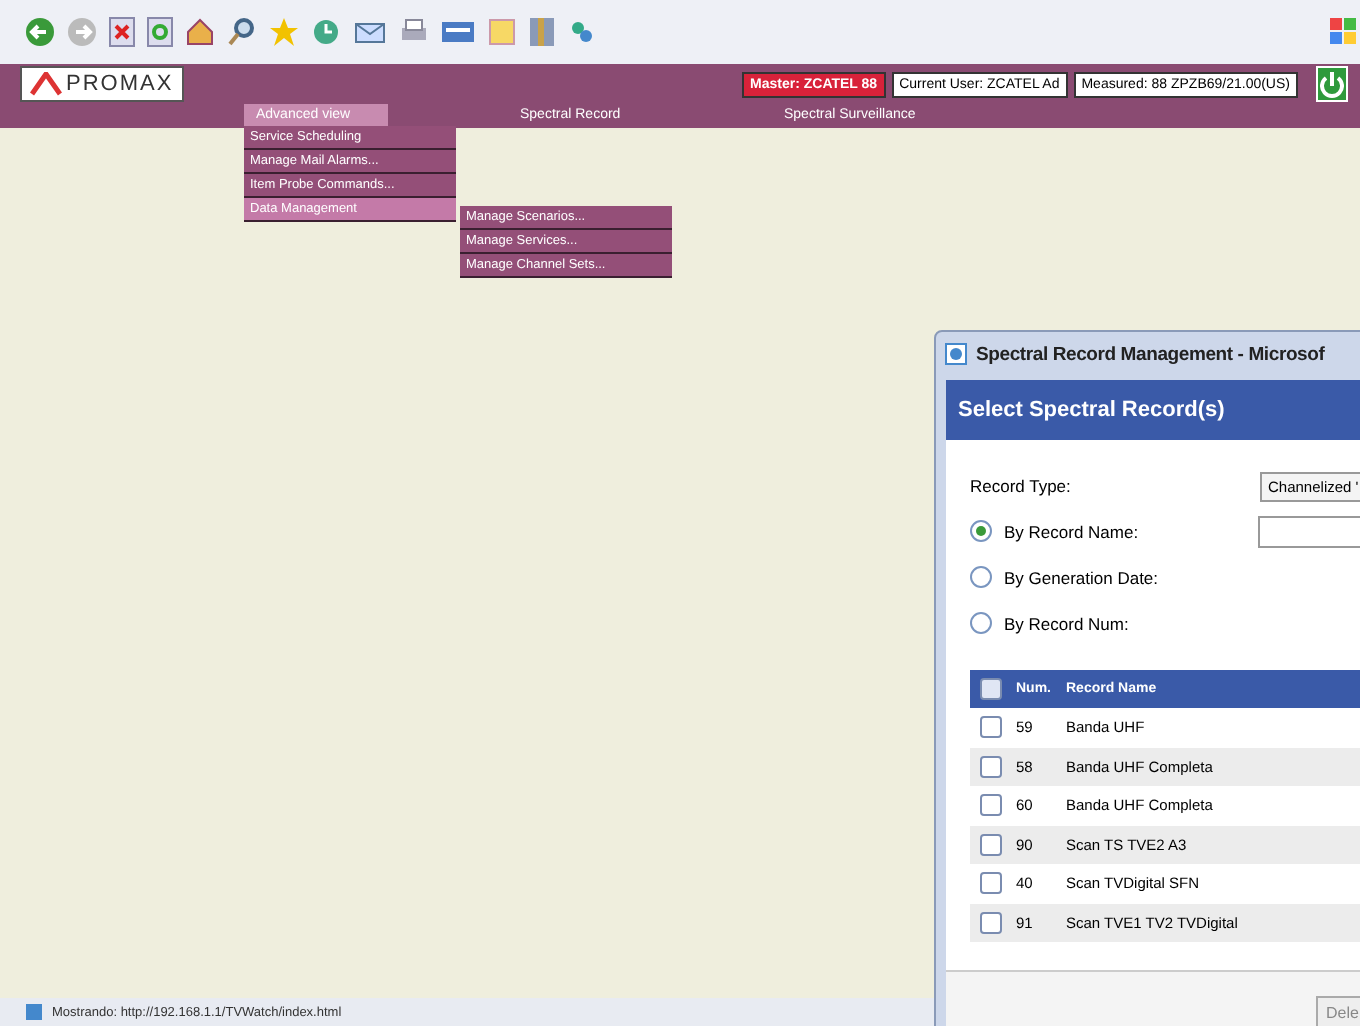  Describe the element at coordinates (242, 32) in the screenshot. I see `search-icon` at that location.